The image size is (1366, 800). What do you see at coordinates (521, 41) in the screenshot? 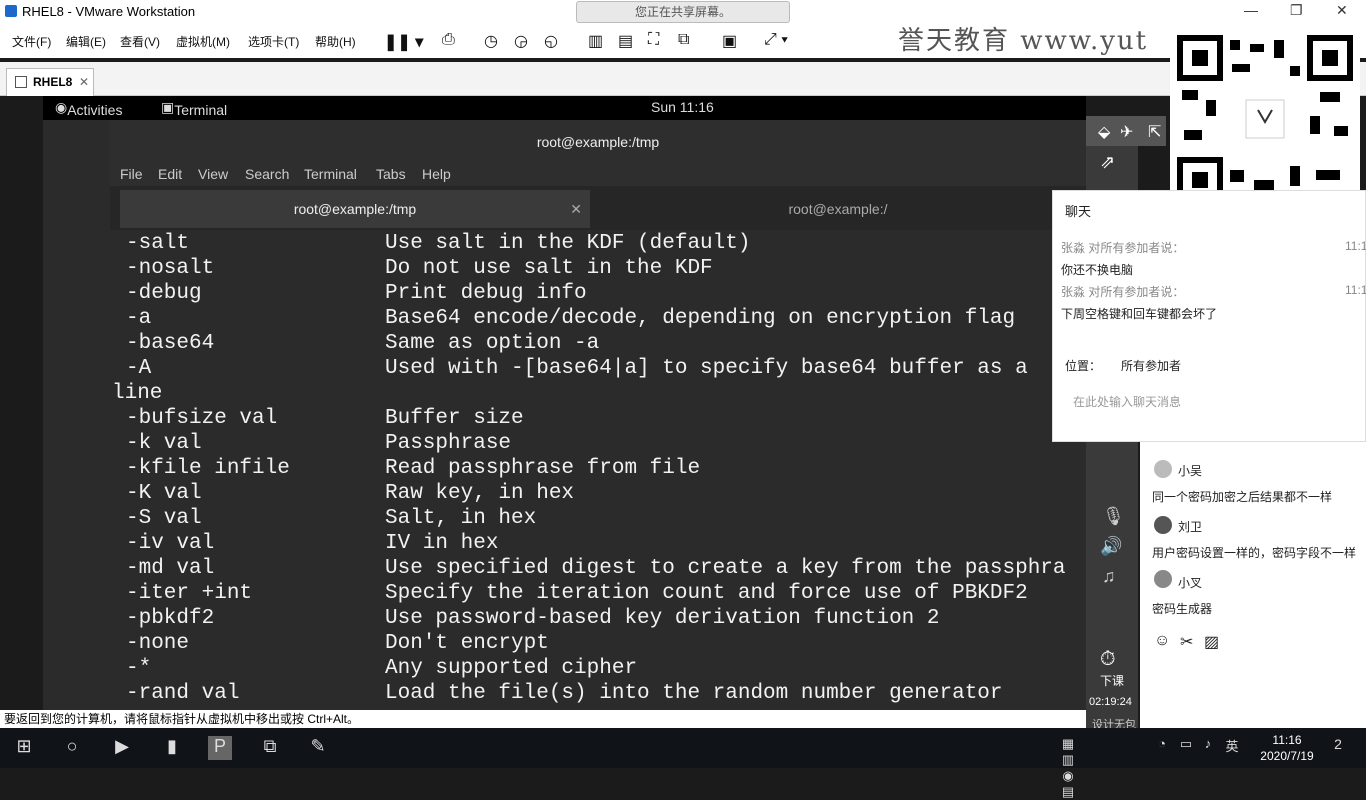
I see `revert-snapshot-icon: ◶` at bounding box center [521, 41].